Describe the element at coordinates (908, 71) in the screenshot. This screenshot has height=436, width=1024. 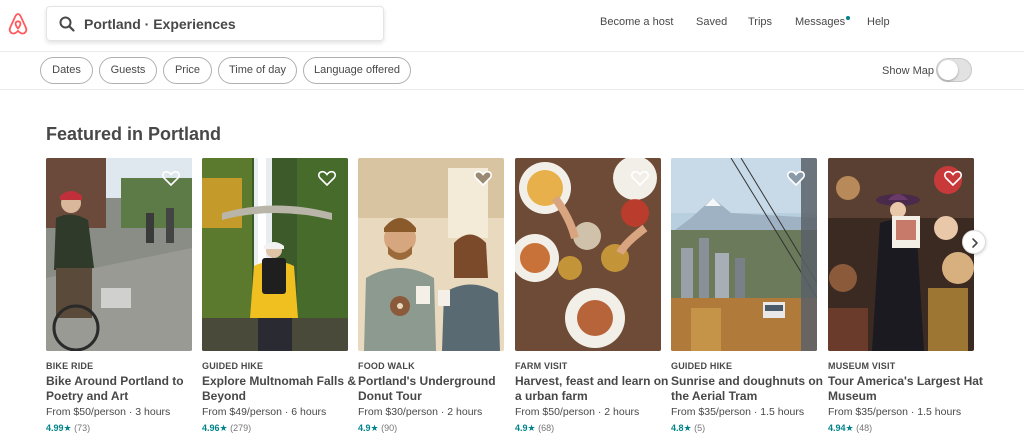
I see `show-map-label: Show Map` at that location.